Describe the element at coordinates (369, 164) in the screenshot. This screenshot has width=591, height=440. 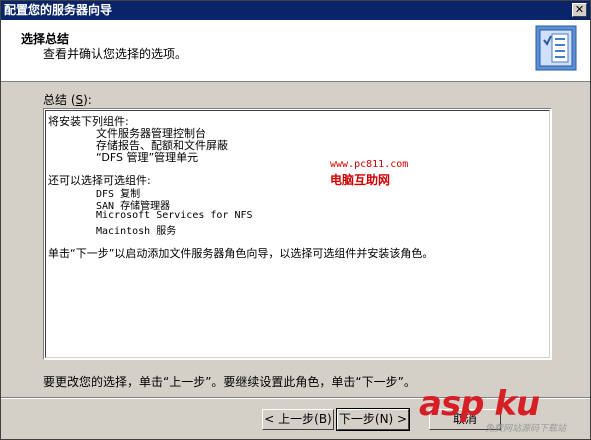
I see `watermark-url: www.pc811.com` at that location.